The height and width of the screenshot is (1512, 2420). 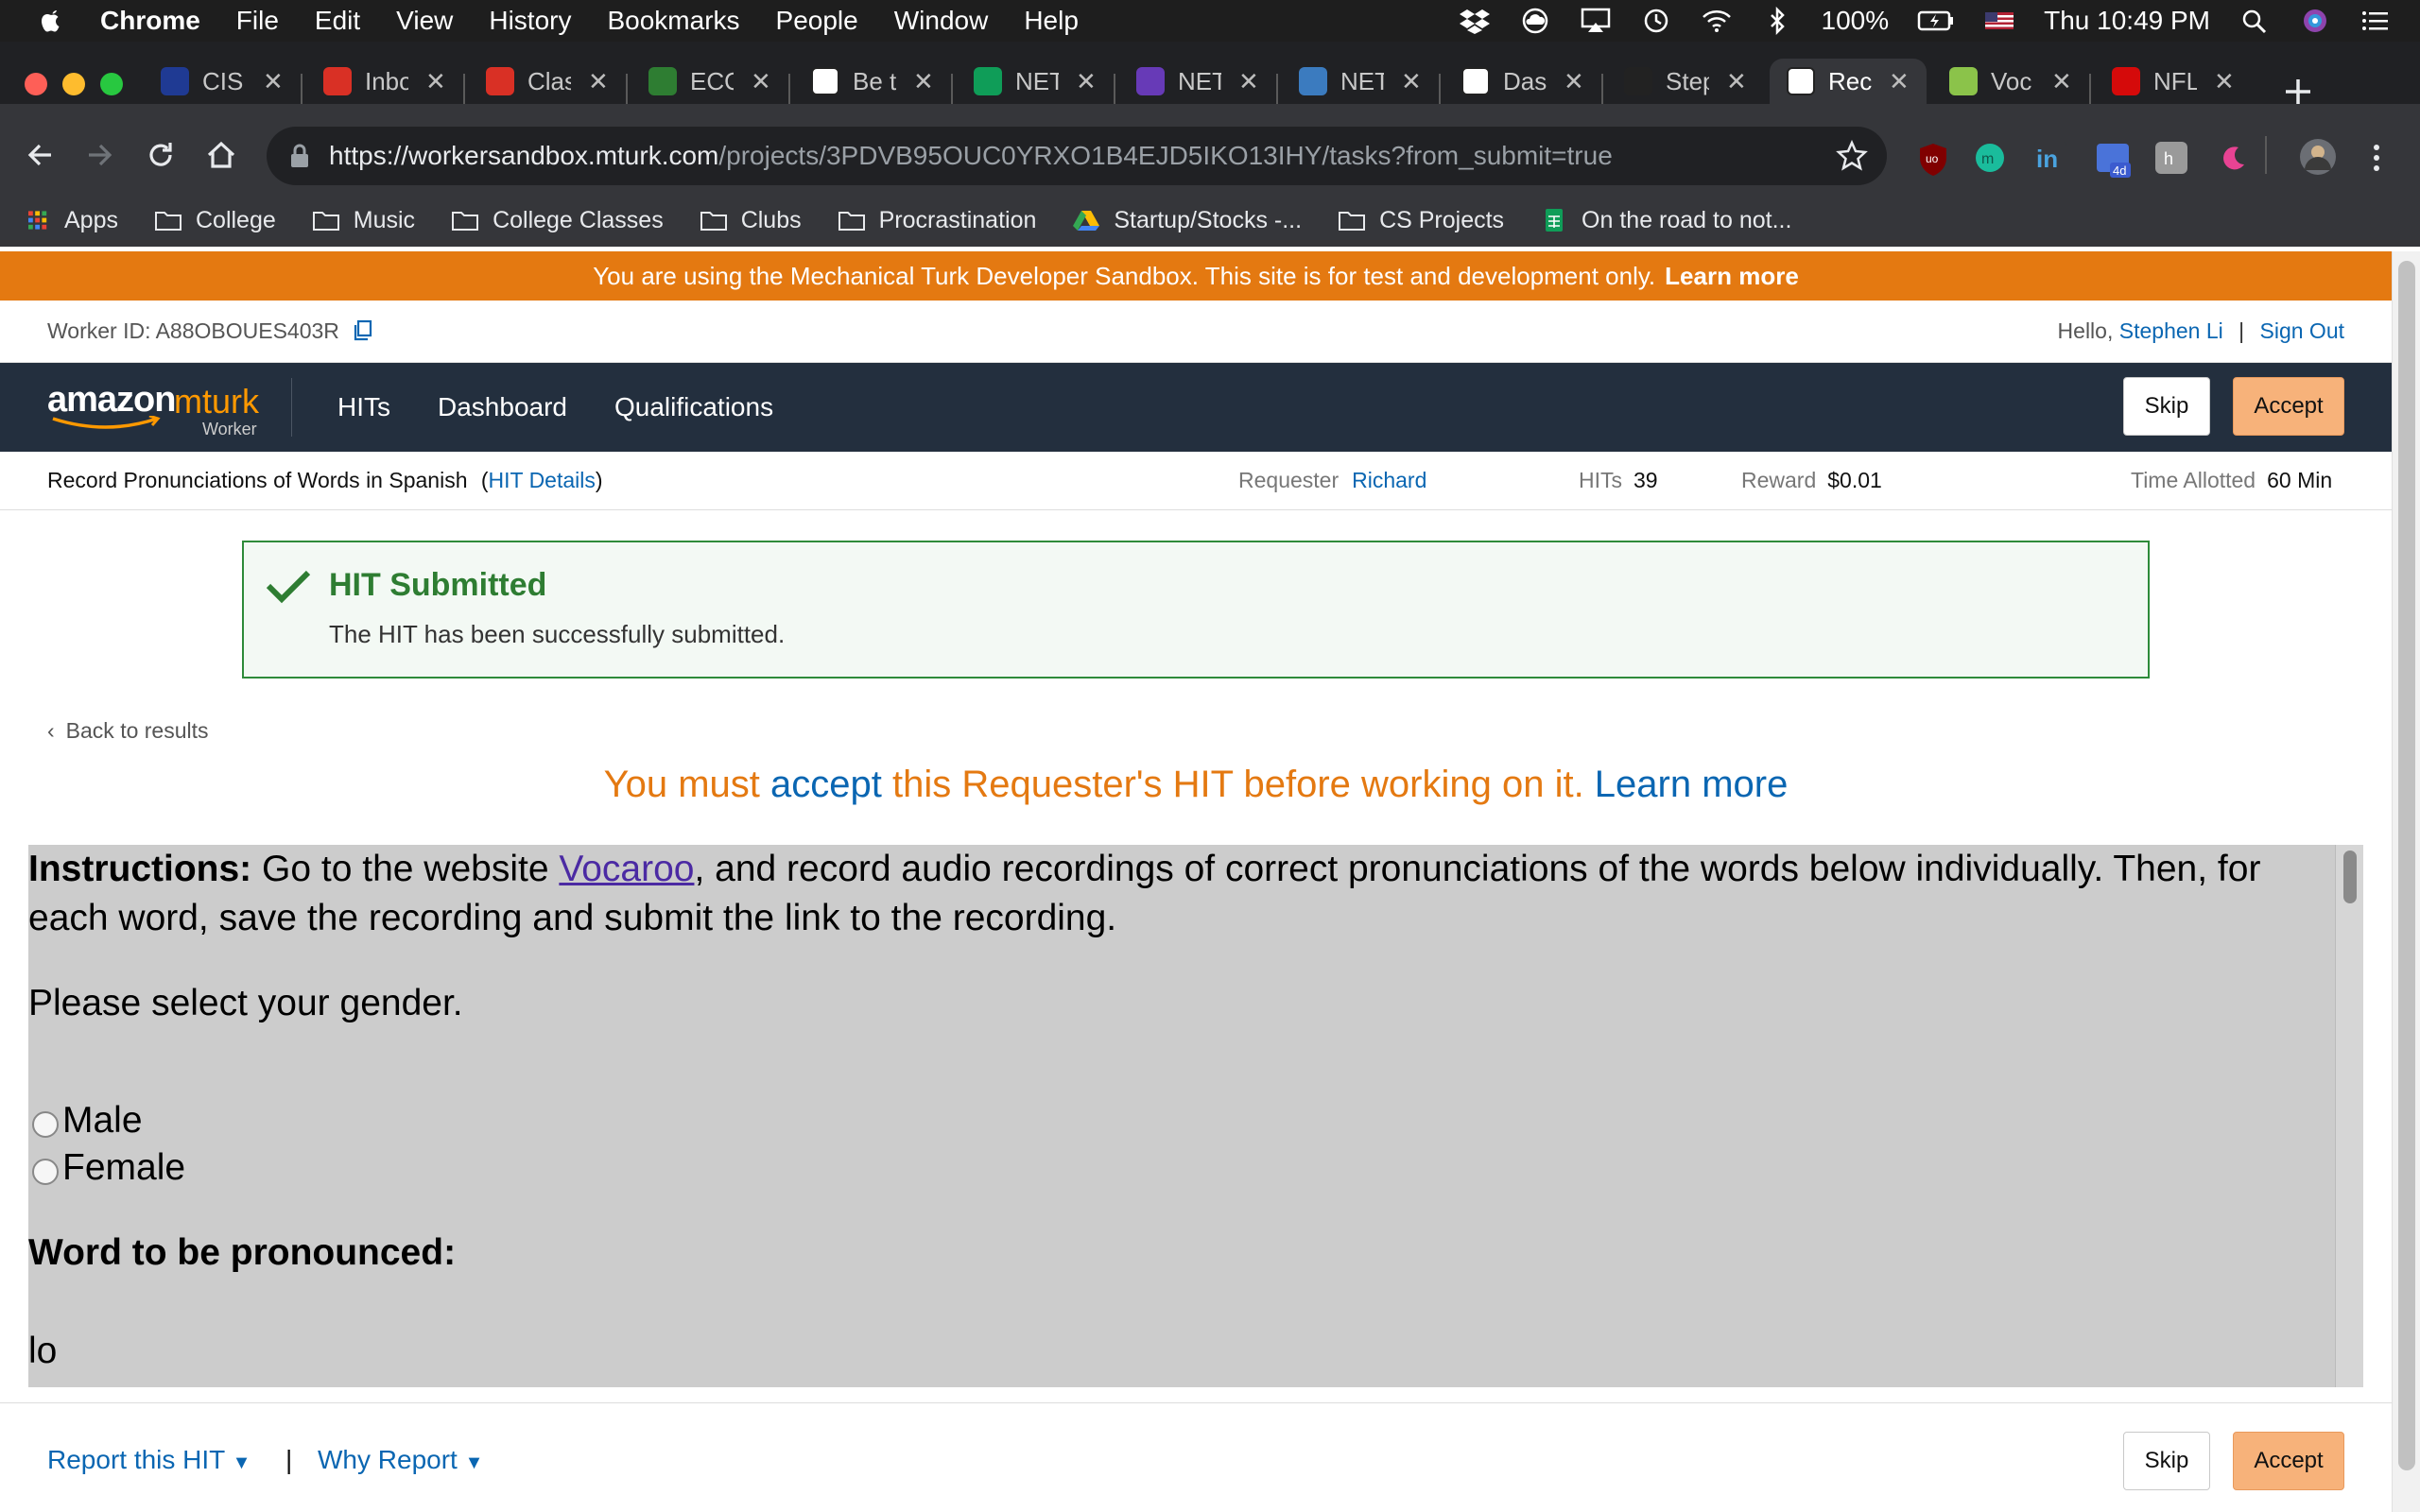 What do you see at coordinates (937, 220) in the screenshot?
I see `bookmark-folder-procrastination: Procrastination` at bounding box center [937, 220].